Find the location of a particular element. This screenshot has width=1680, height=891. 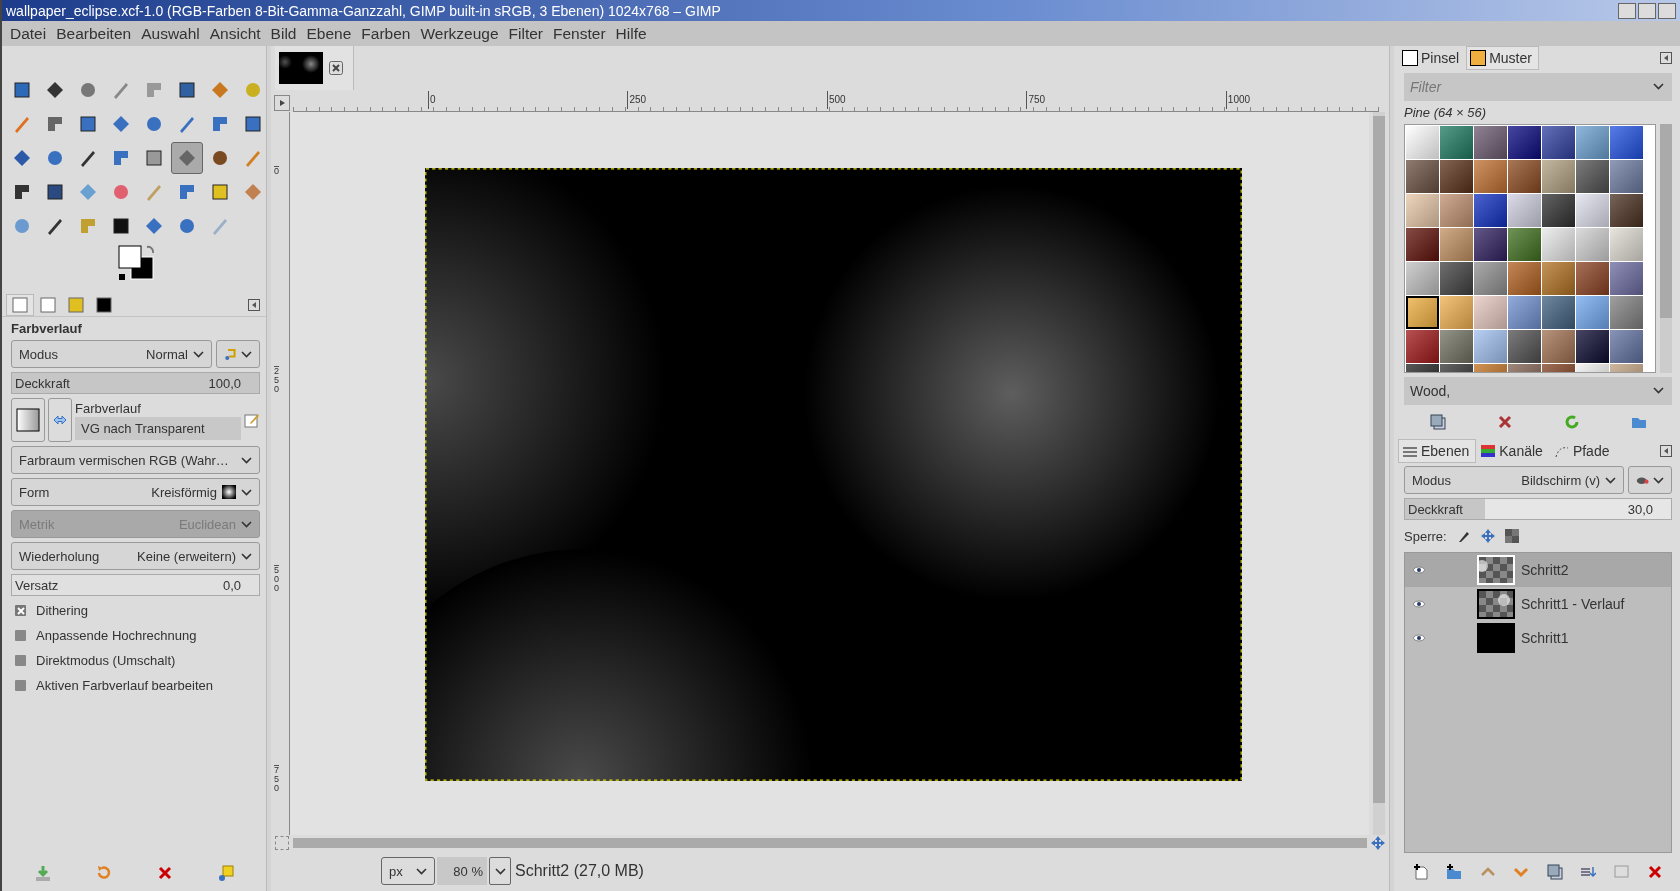

tool-title: Farbverlauf is located at coordinates (47, 328).